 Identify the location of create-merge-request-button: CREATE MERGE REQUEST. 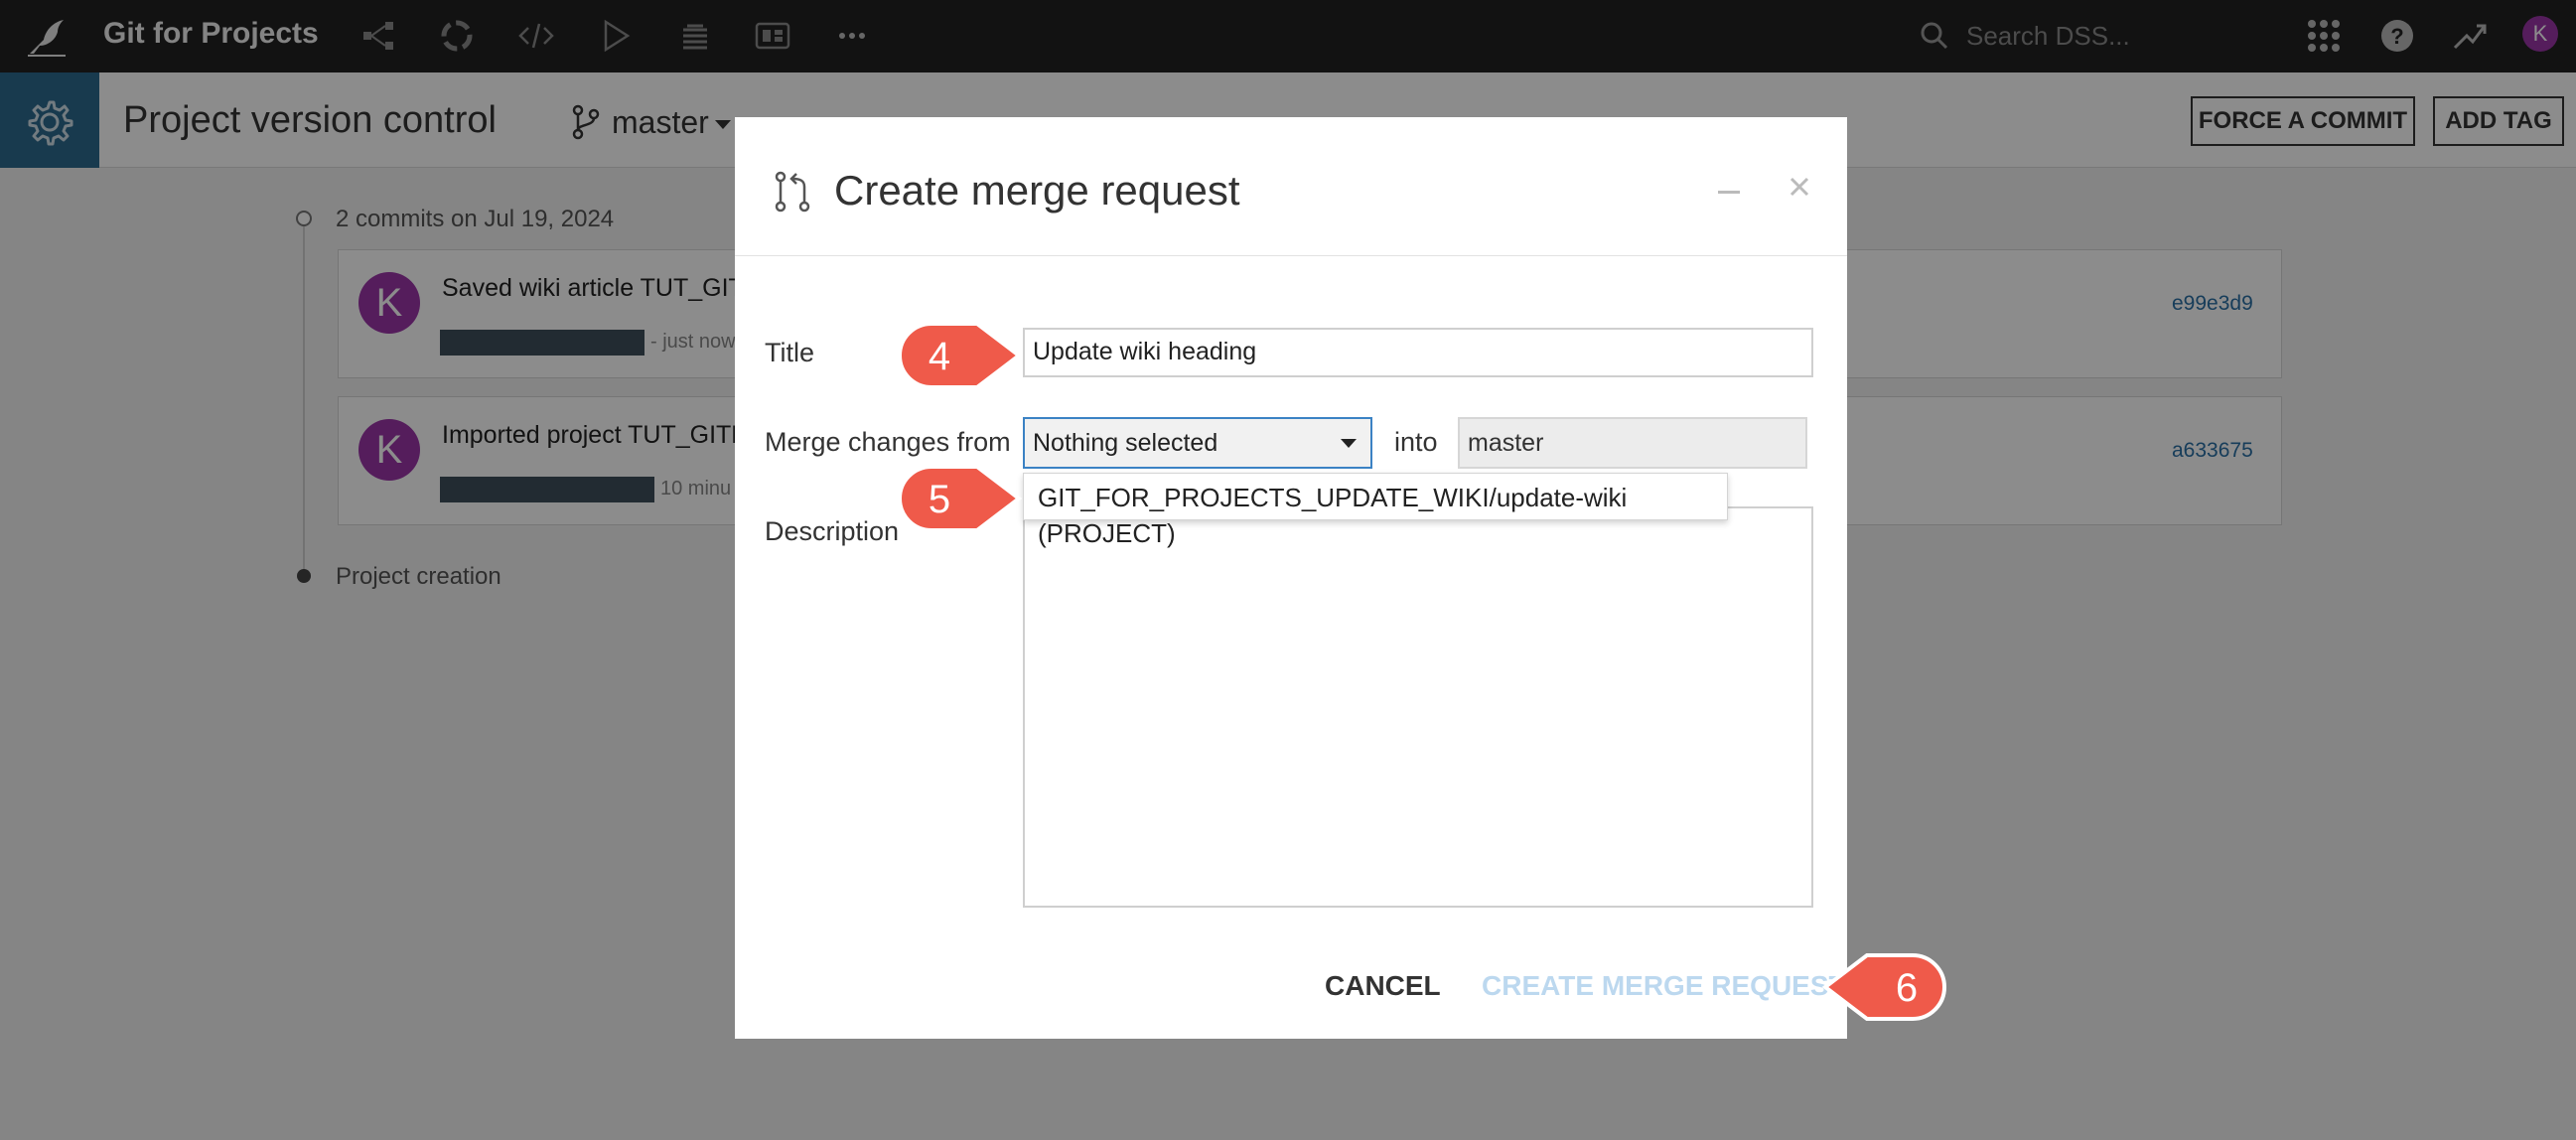
(1664, 986).